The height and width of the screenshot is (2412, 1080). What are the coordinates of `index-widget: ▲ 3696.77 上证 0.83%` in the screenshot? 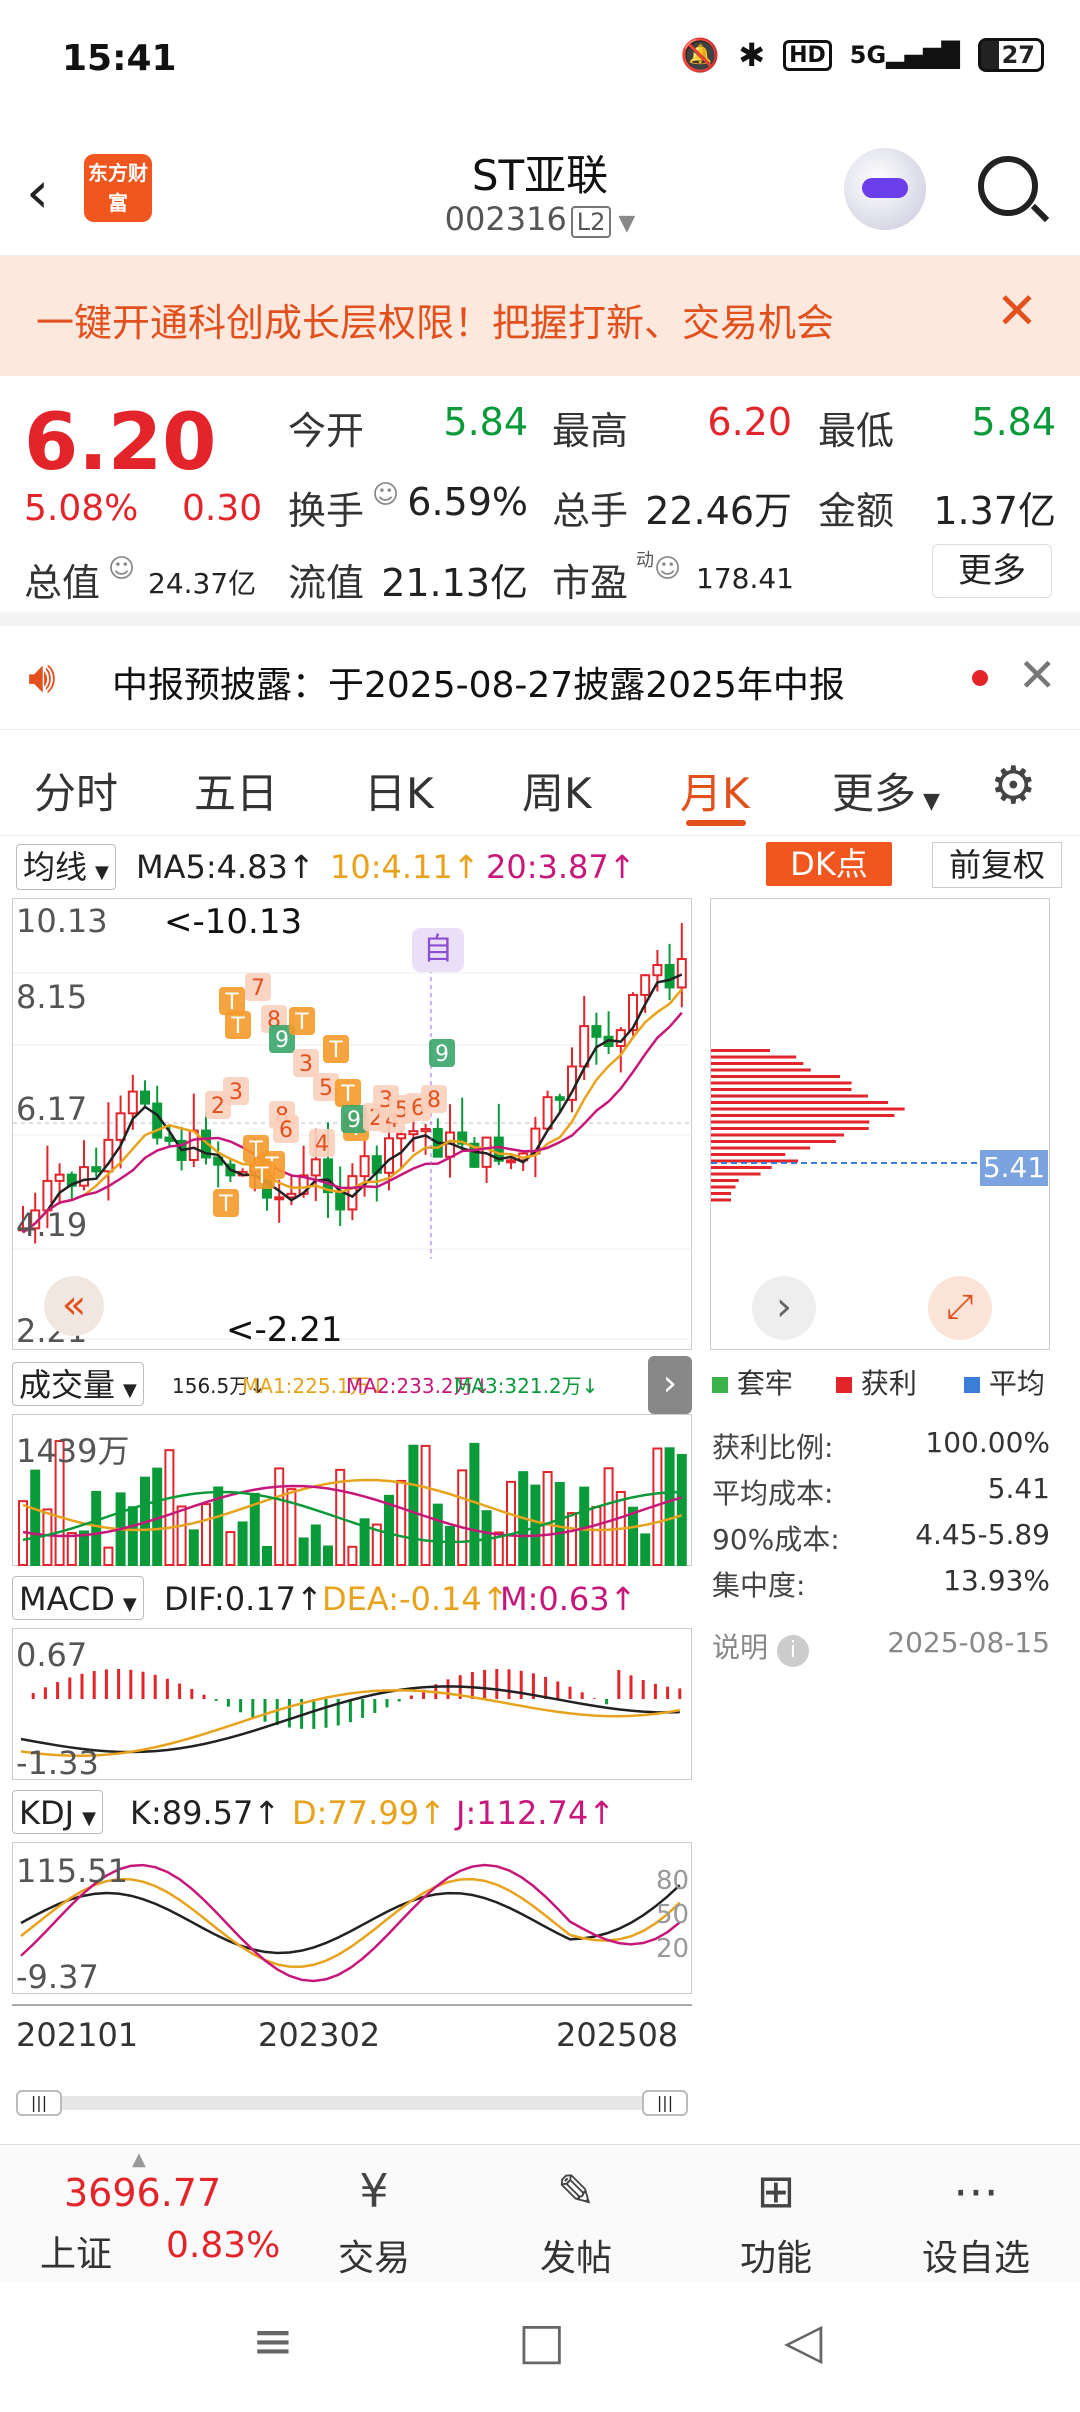 It's located at (160, 2214).